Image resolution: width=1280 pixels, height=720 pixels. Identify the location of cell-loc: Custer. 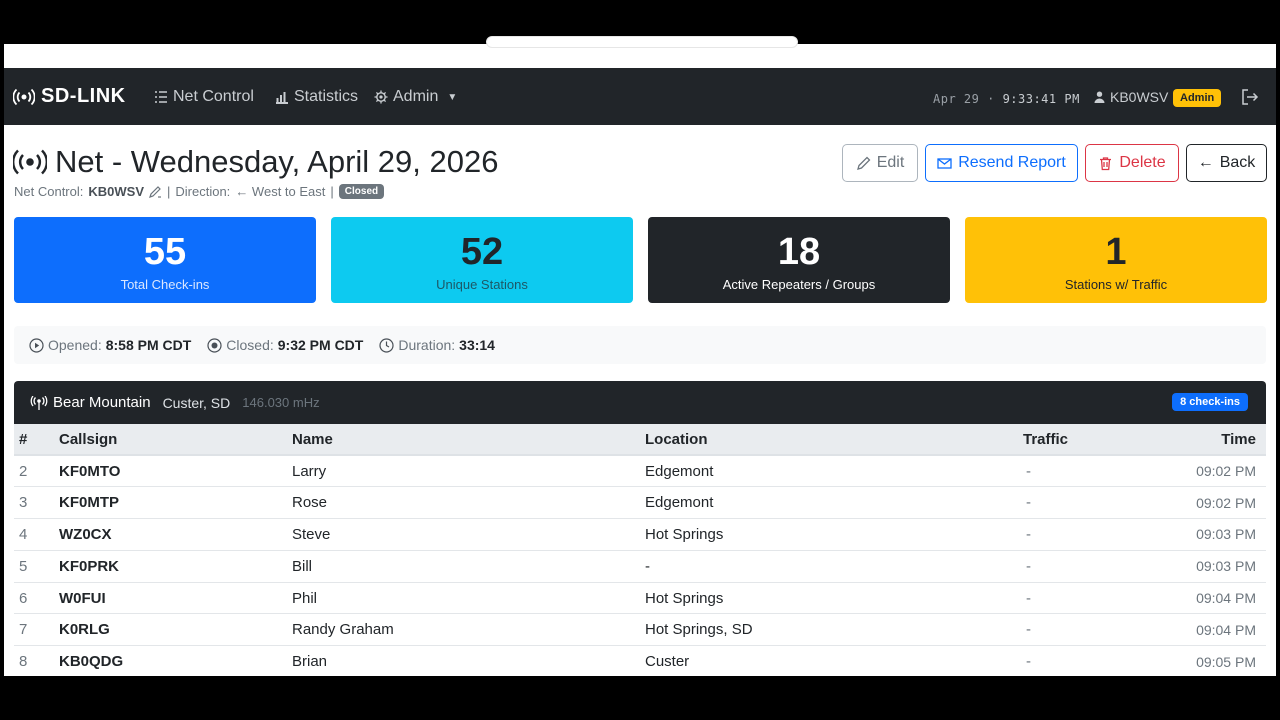
(667, 662).